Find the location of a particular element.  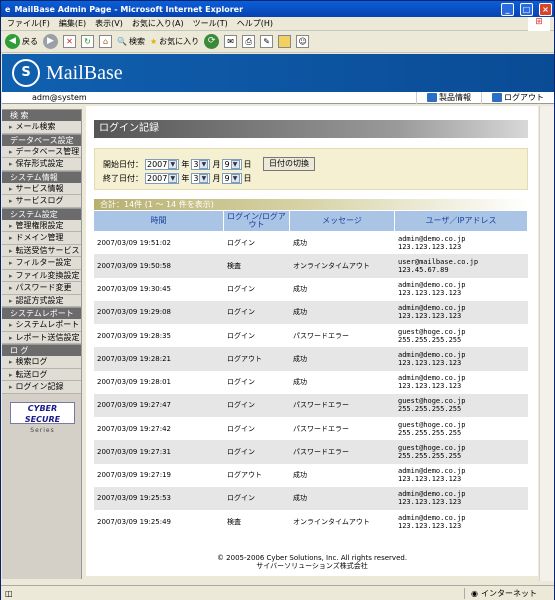

favorites-button: ★ お気に入り is located at coordinates (174, 41).